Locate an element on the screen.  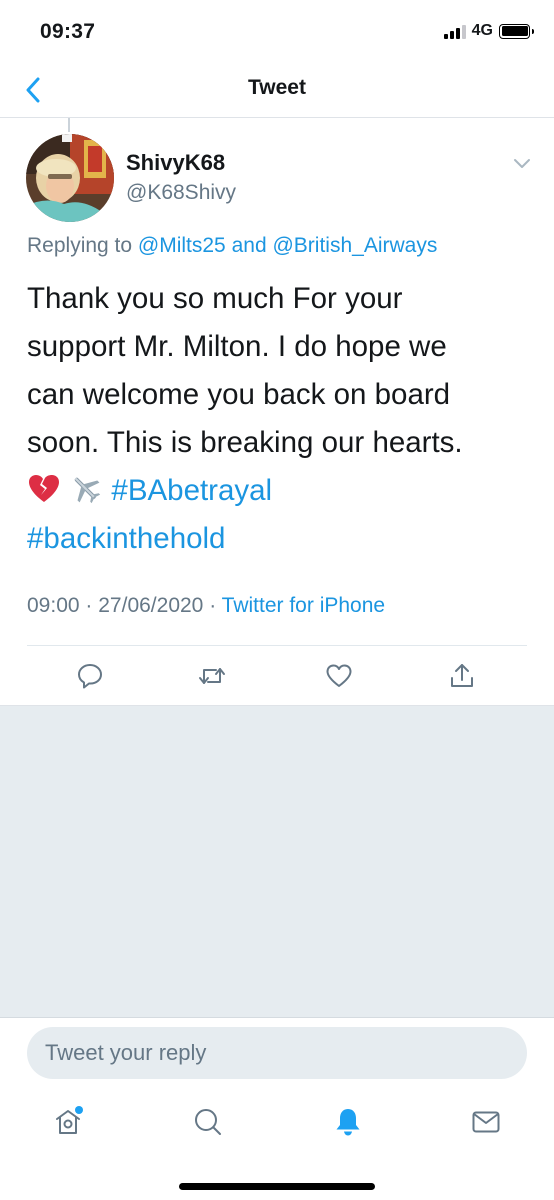
tab-search is located at coordinates (208, 1122).